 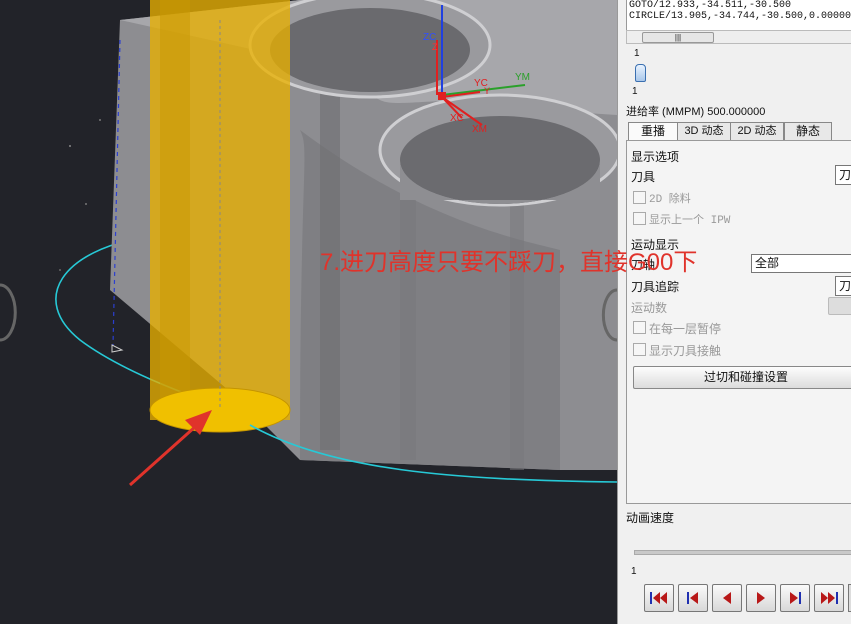 I want to click on list-item: CIRCLE/13.905,-34.744,-30.500,0.00000, so click(x=740, y=16).